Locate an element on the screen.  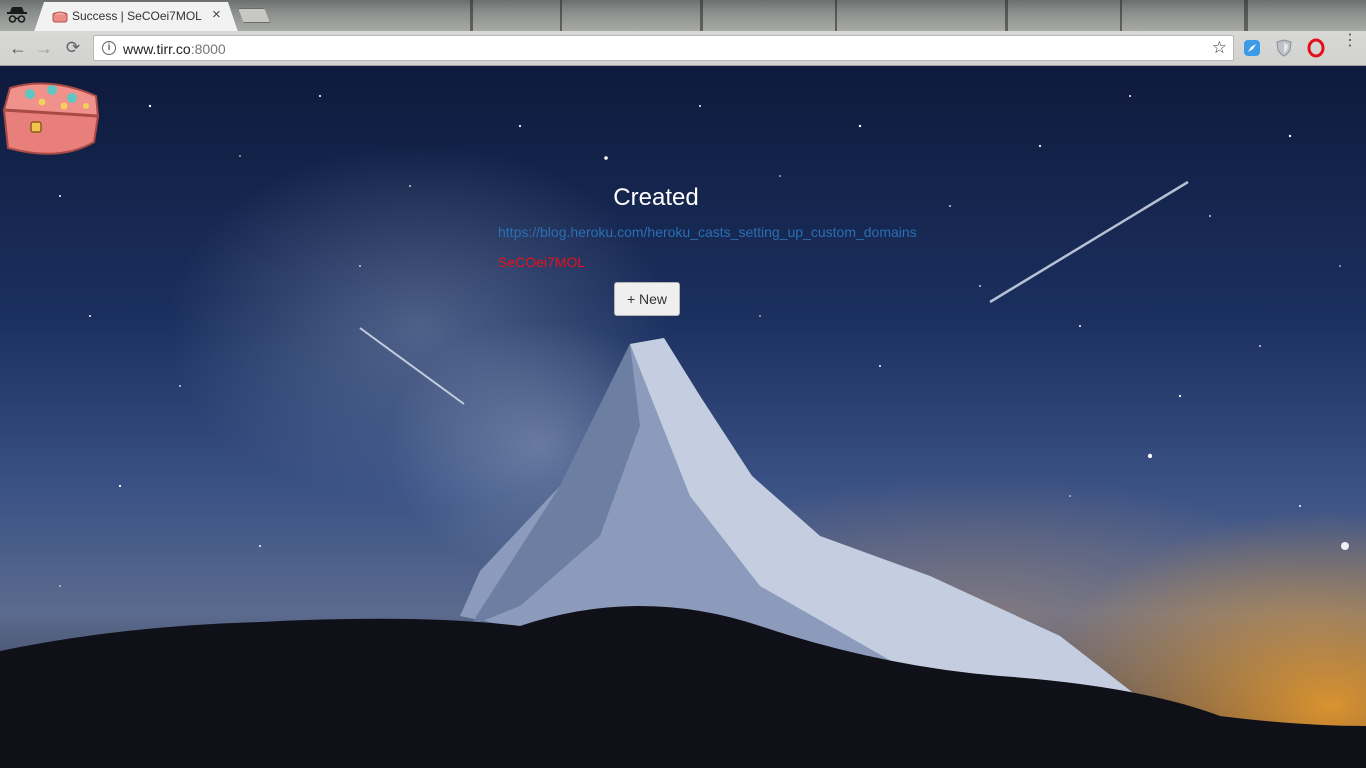
url-text: www.tirr.co:8000 is located at coordinates (174, 49).